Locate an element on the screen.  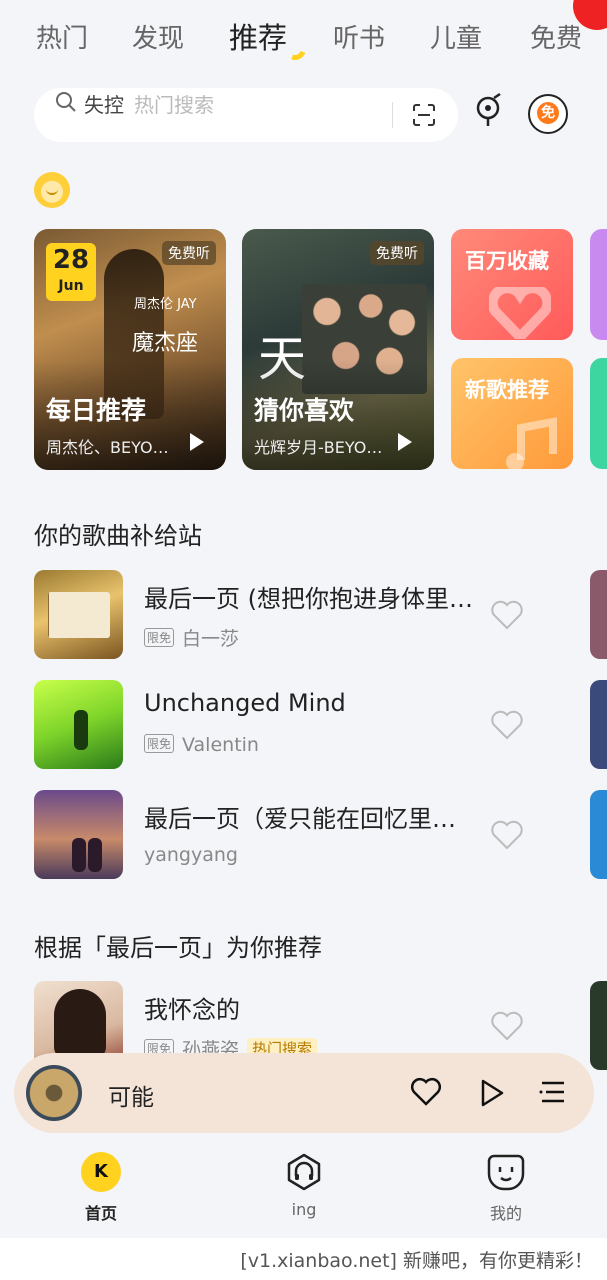
music-note-icon is located at coordinates (531, 443).